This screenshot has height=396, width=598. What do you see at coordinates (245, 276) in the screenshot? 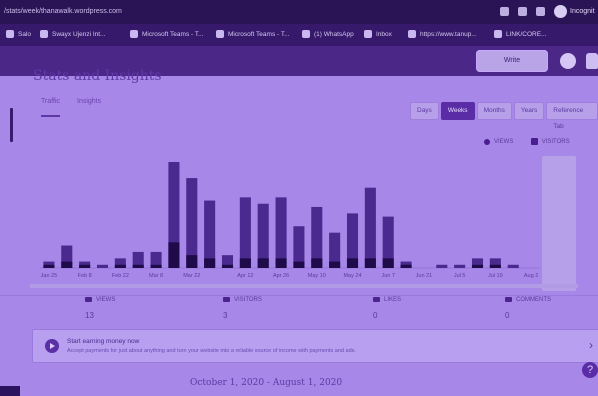
I see `x-tick-label: Apr 12` at bounding box center [245, 276].